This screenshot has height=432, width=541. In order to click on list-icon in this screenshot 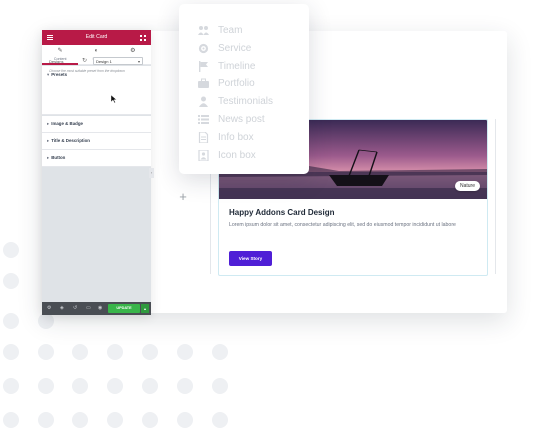, I will do `click(203, 119)`.